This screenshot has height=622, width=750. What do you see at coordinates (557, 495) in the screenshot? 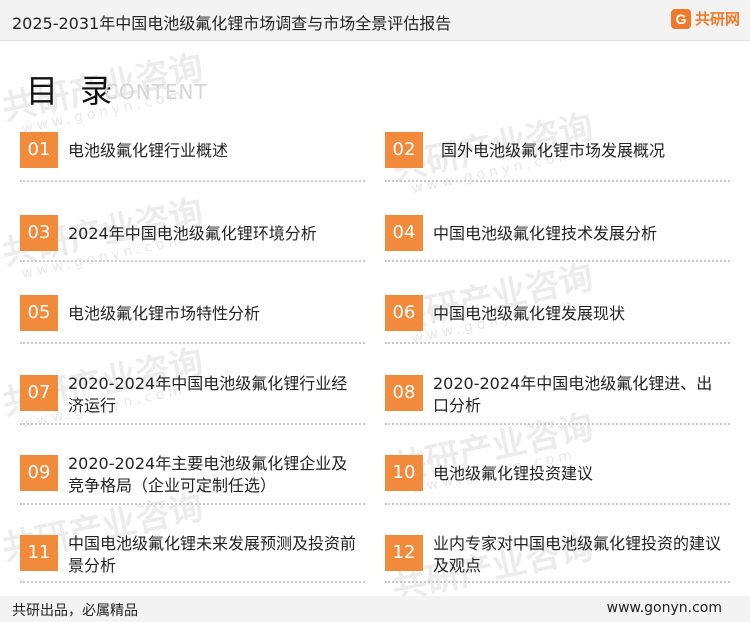
I see `toc-item: 10 电池级氟化锂投资建议` at bounding box center [557, 495].